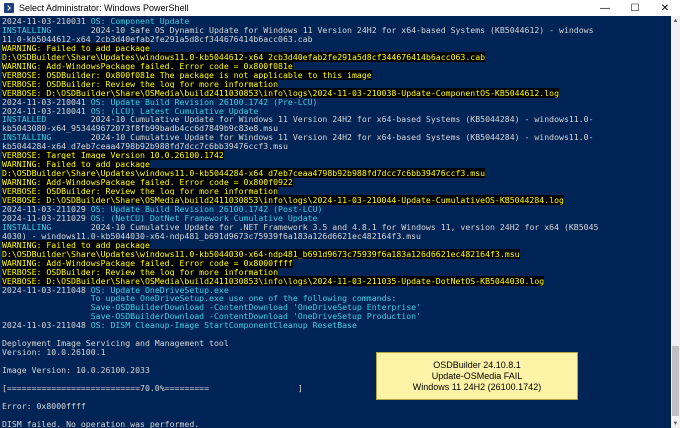 The height and width of the screenshot is (428, 680). Describe the element at coordinates (605, 8) in the screenshot. I see `minimize-button: —` at that location.